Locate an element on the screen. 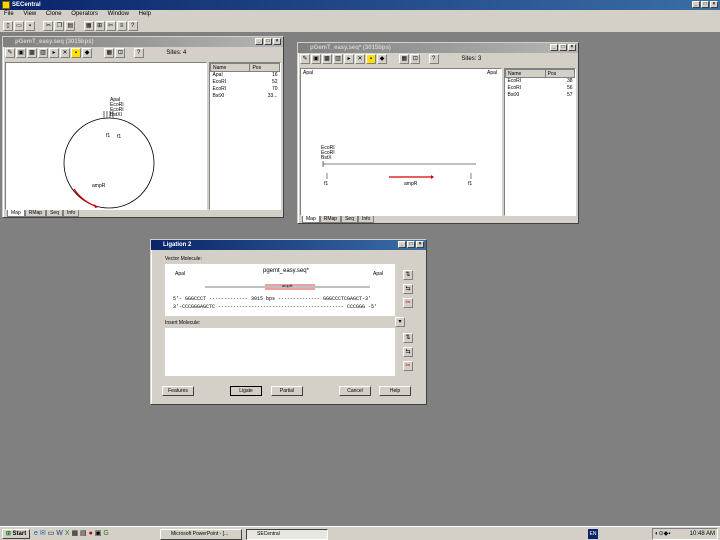  lin-close-button: × is located at coordinates (572, 47).